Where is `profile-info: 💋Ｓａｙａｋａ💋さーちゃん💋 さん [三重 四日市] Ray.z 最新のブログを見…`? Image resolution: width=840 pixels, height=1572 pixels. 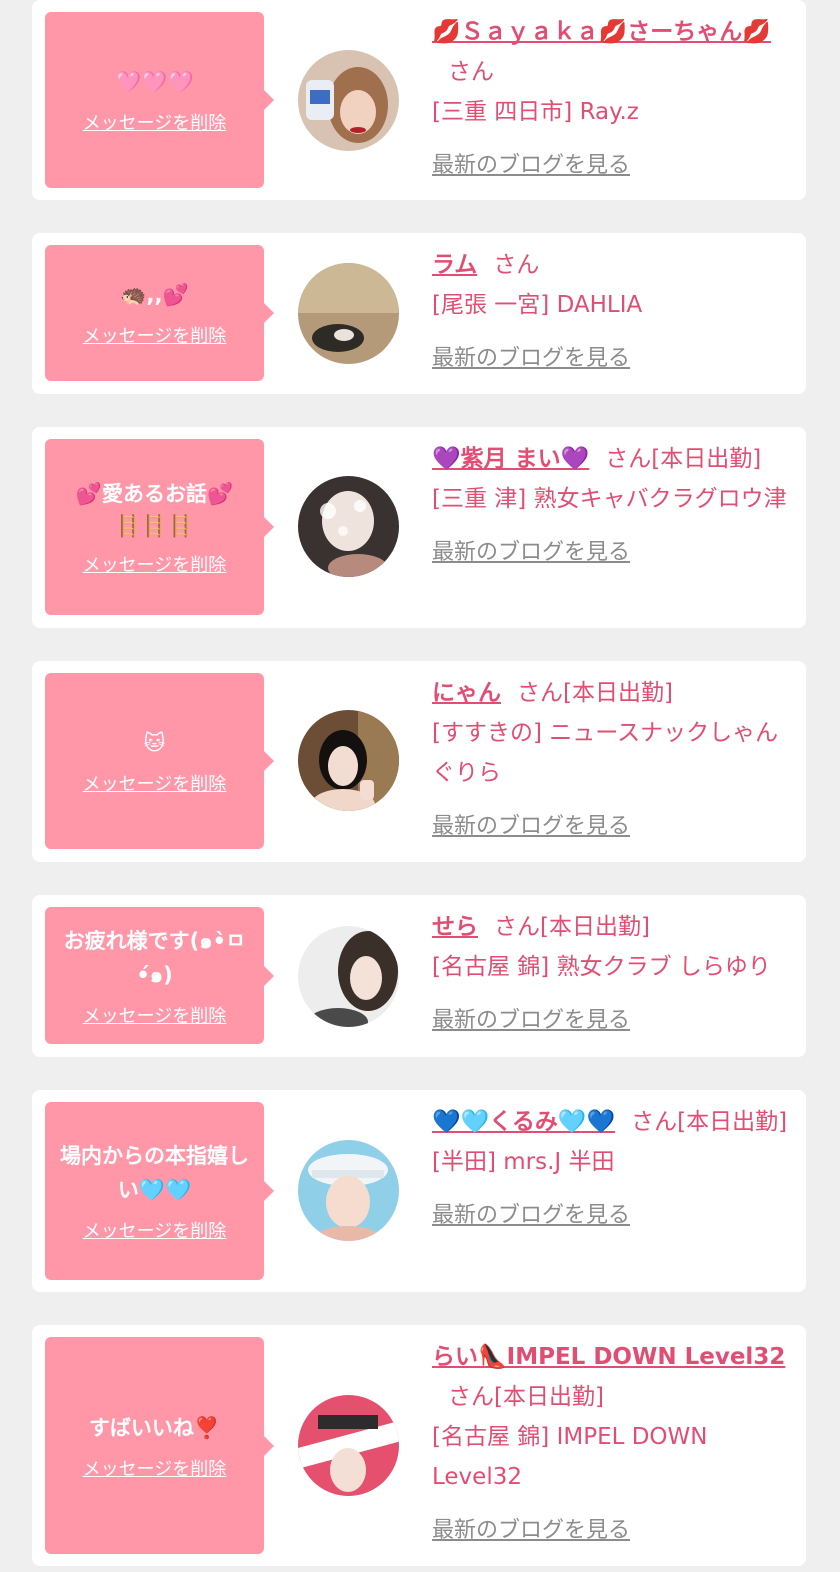 profile-info: 💋Ｓａｙａｋａ💋さーちゃん💋 さん [三重 四日市] Ray.z 最新のブログを見… is located at coordinates (615, 99).